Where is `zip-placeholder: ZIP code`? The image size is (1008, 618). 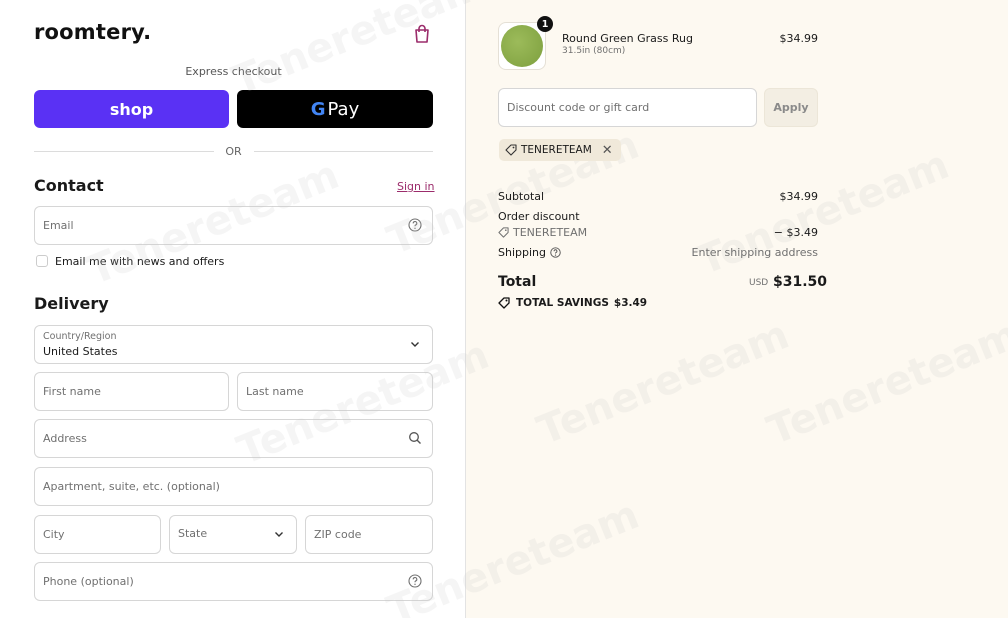 zip-placeholder: ZIP code is located at coordinates (338, 534).